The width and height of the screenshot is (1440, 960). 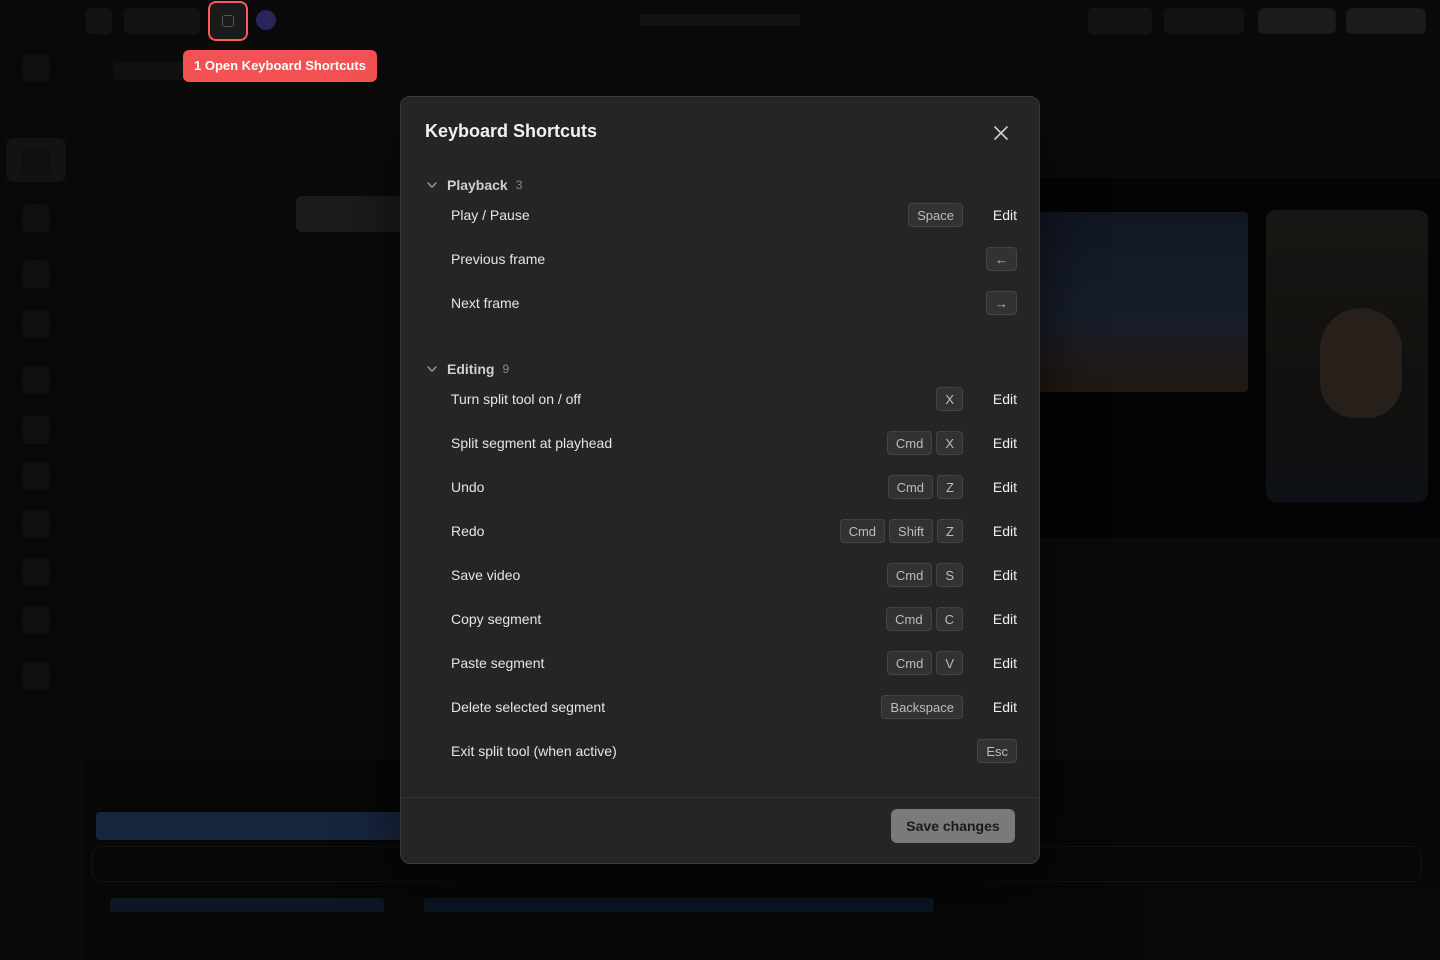 What do you see at coordinates (734, 575) in the screenshot?
I see `shortcut-row: Save video Cmd S Edit` at bounding box center [734, 575].